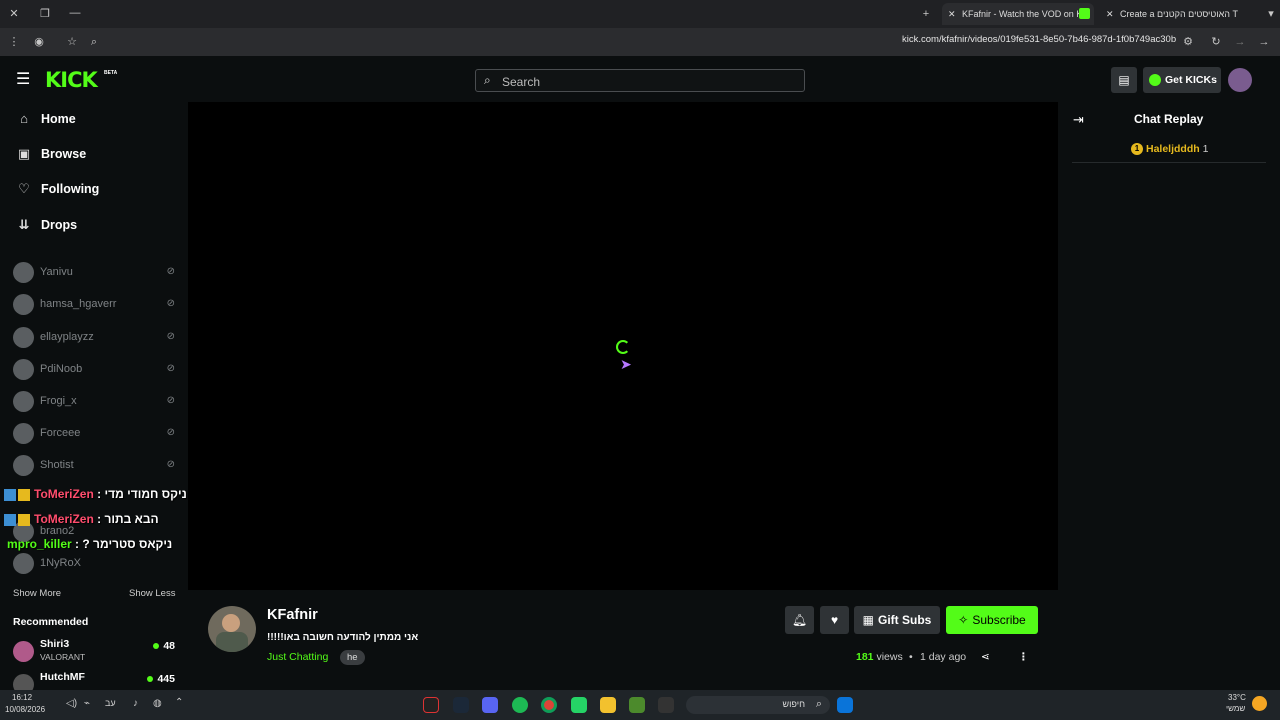 This screenshot has width=1280, height=720. What do you see at coordinates (1240, 42) in the screenshot?
I see `forward-icon: →` at bounding box center [1240, 42].